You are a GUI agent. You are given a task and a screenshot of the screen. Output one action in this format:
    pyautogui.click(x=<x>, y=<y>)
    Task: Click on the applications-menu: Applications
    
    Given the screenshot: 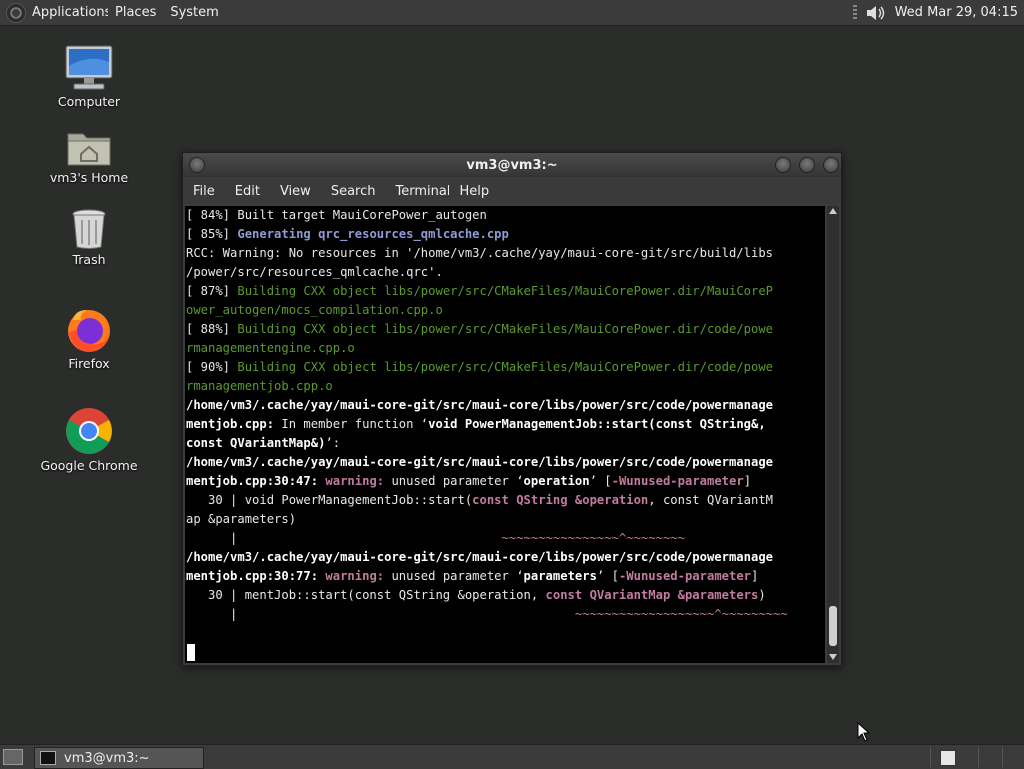 What is the action you would take?
    pyautogui.click(x=69, y=12)
    